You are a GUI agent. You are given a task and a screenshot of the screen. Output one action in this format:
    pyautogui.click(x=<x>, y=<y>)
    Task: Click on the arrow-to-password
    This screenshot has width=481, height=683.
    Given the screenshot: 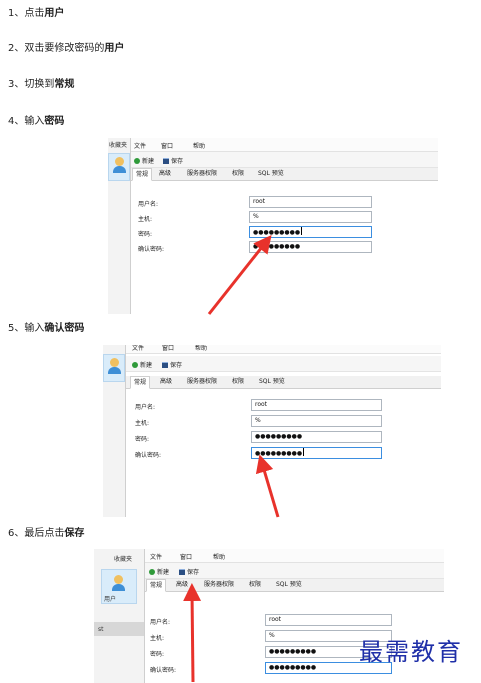 What is the action you would take?
    pyautogui.click(x=239, y=274)
    